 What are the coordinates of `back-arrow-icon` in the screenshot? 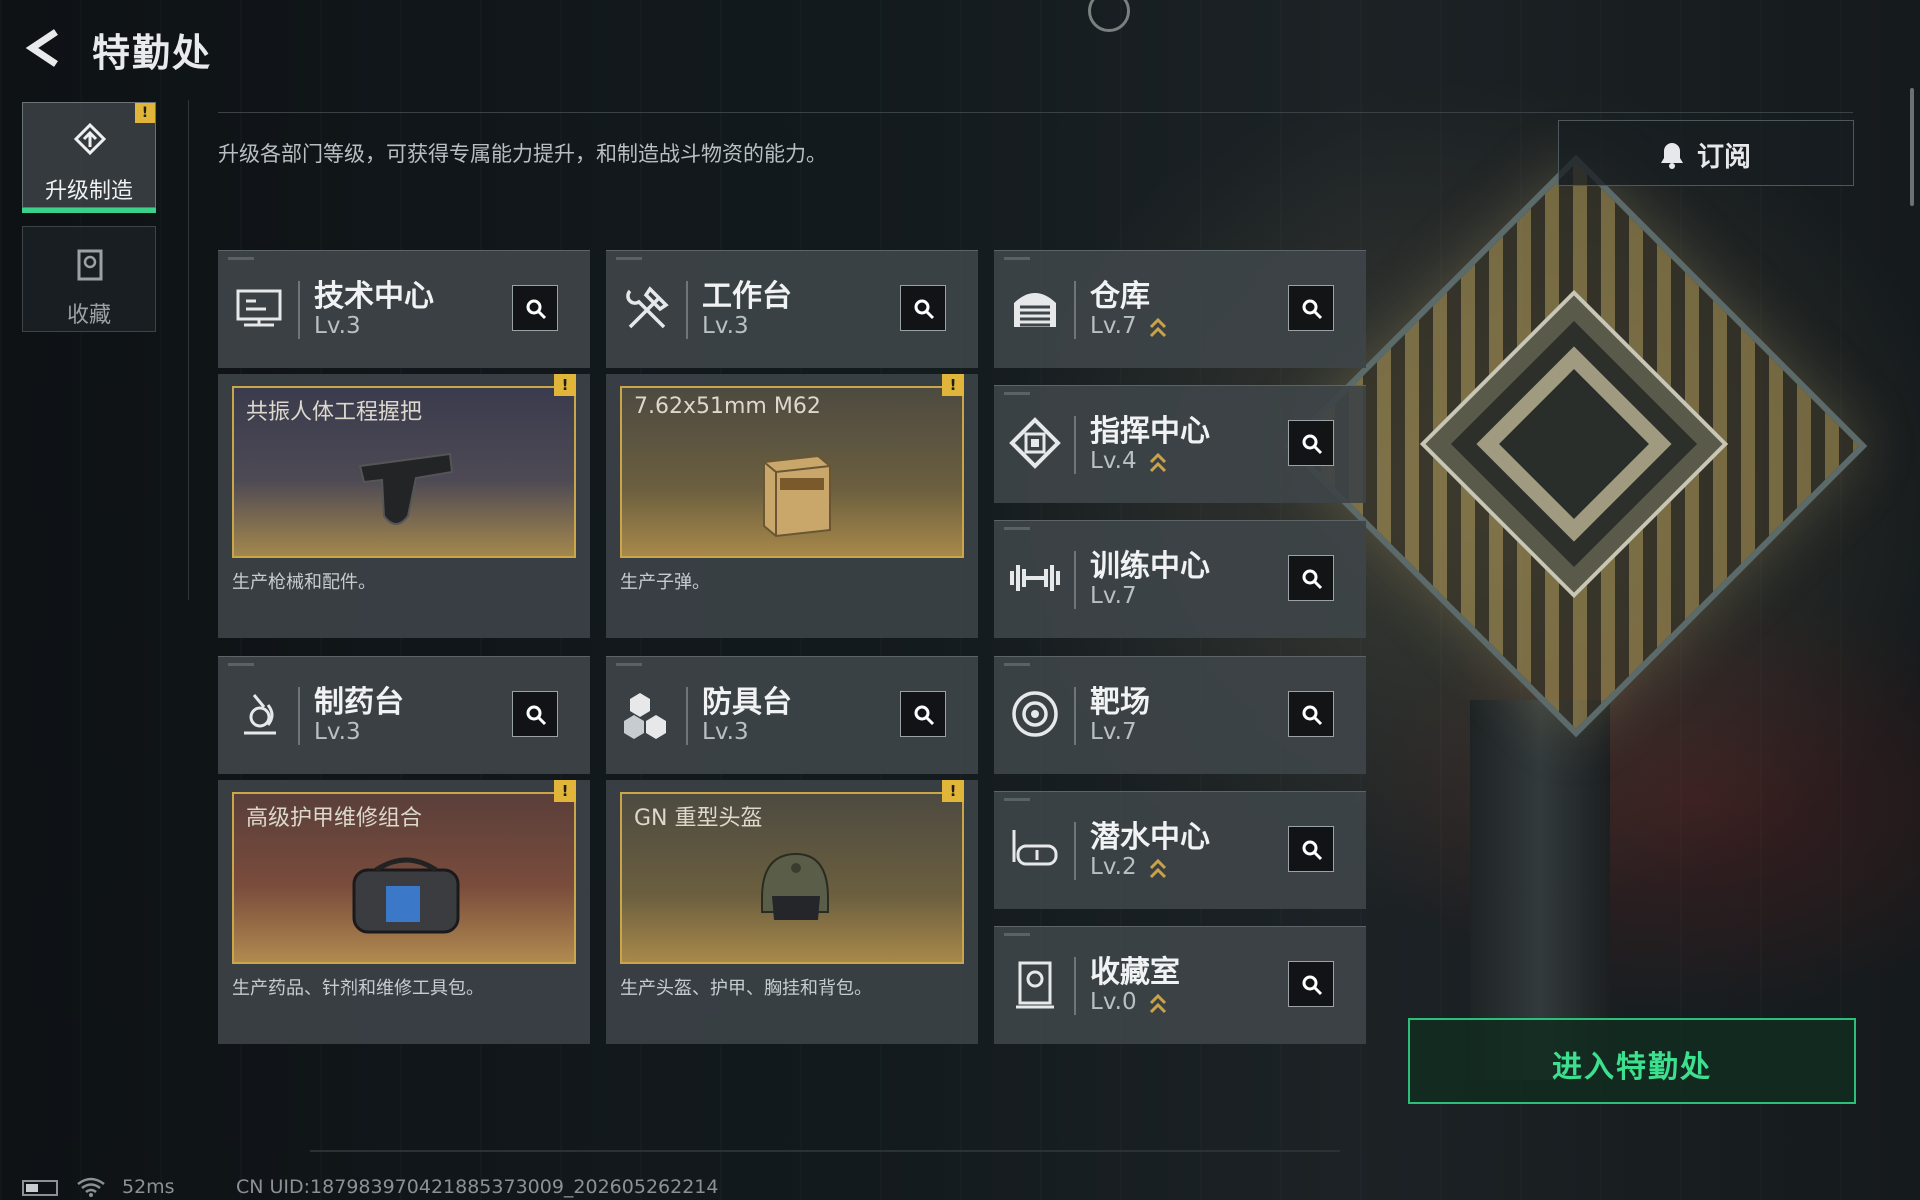 It's located at (44, 48).